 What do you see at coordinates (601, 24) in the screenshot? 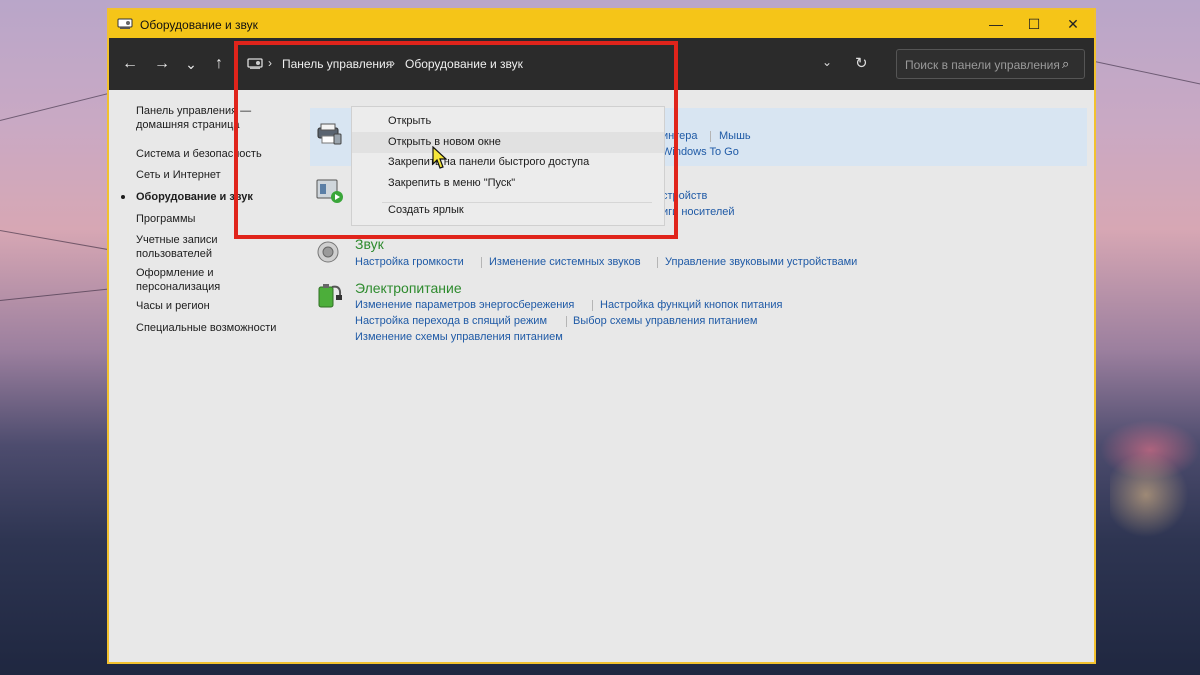
I see `title-bar: Оборудование и звук — ☐ ✕` at bounding box center [601, 24].